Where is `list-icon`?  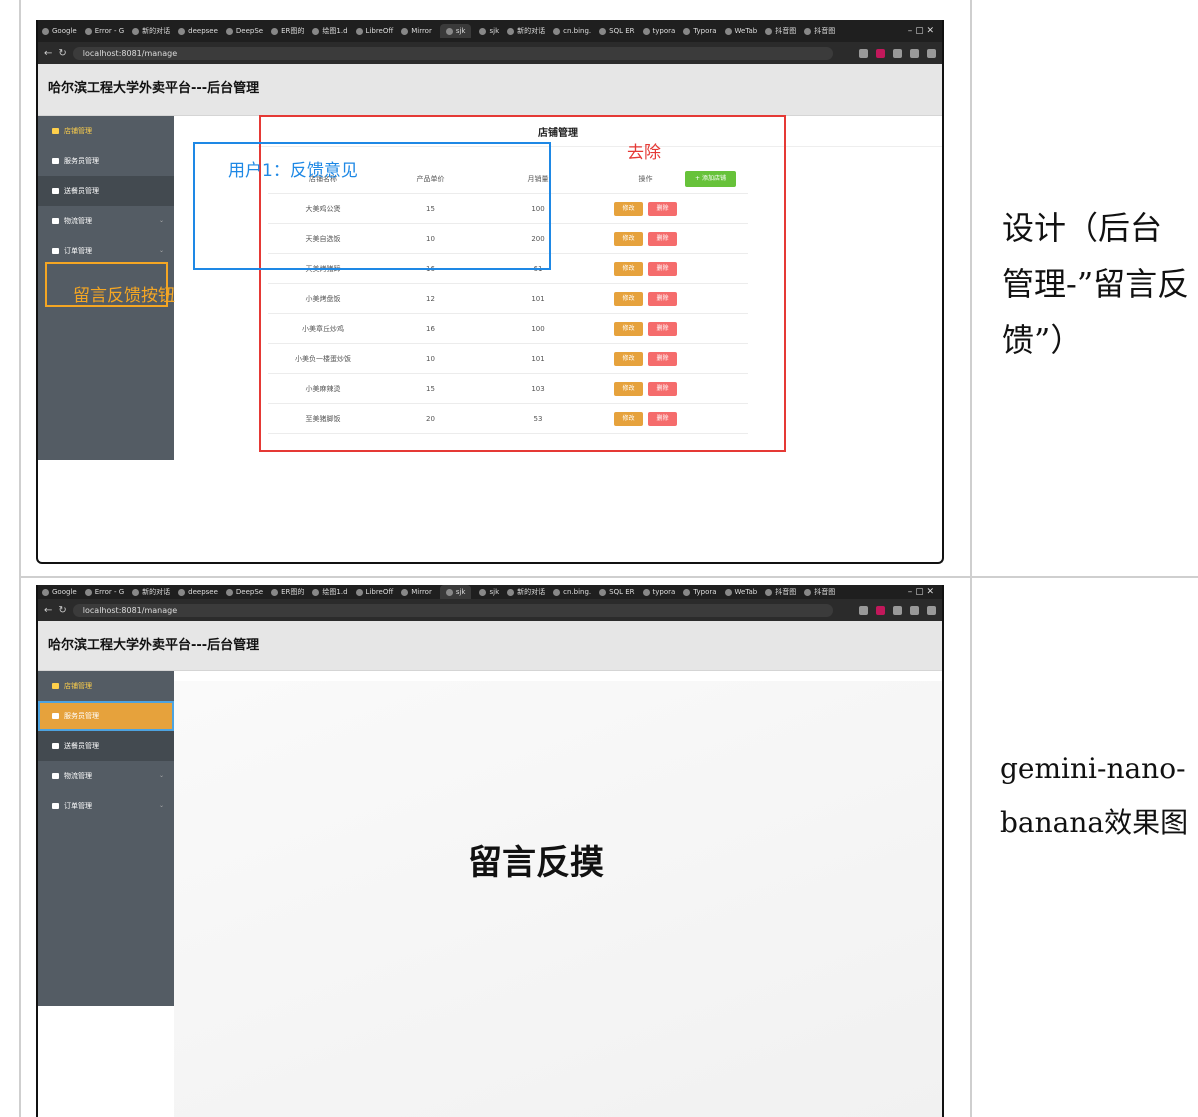
list-icon is located at coordinates (55, 806).